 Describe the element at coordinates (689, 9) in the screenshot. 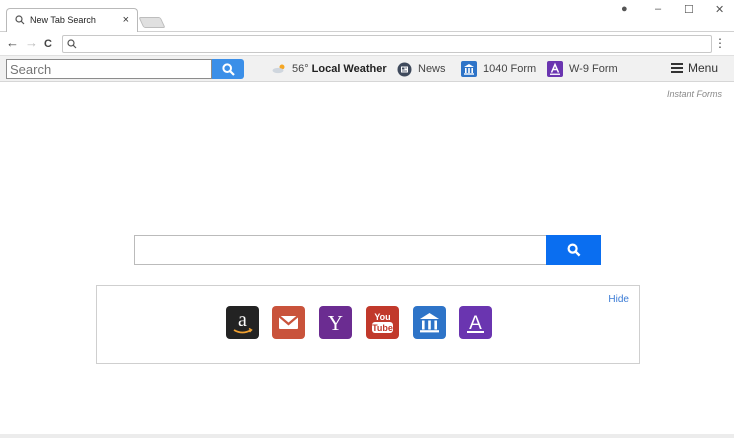

I see `maximize-button: ☐` at that location.